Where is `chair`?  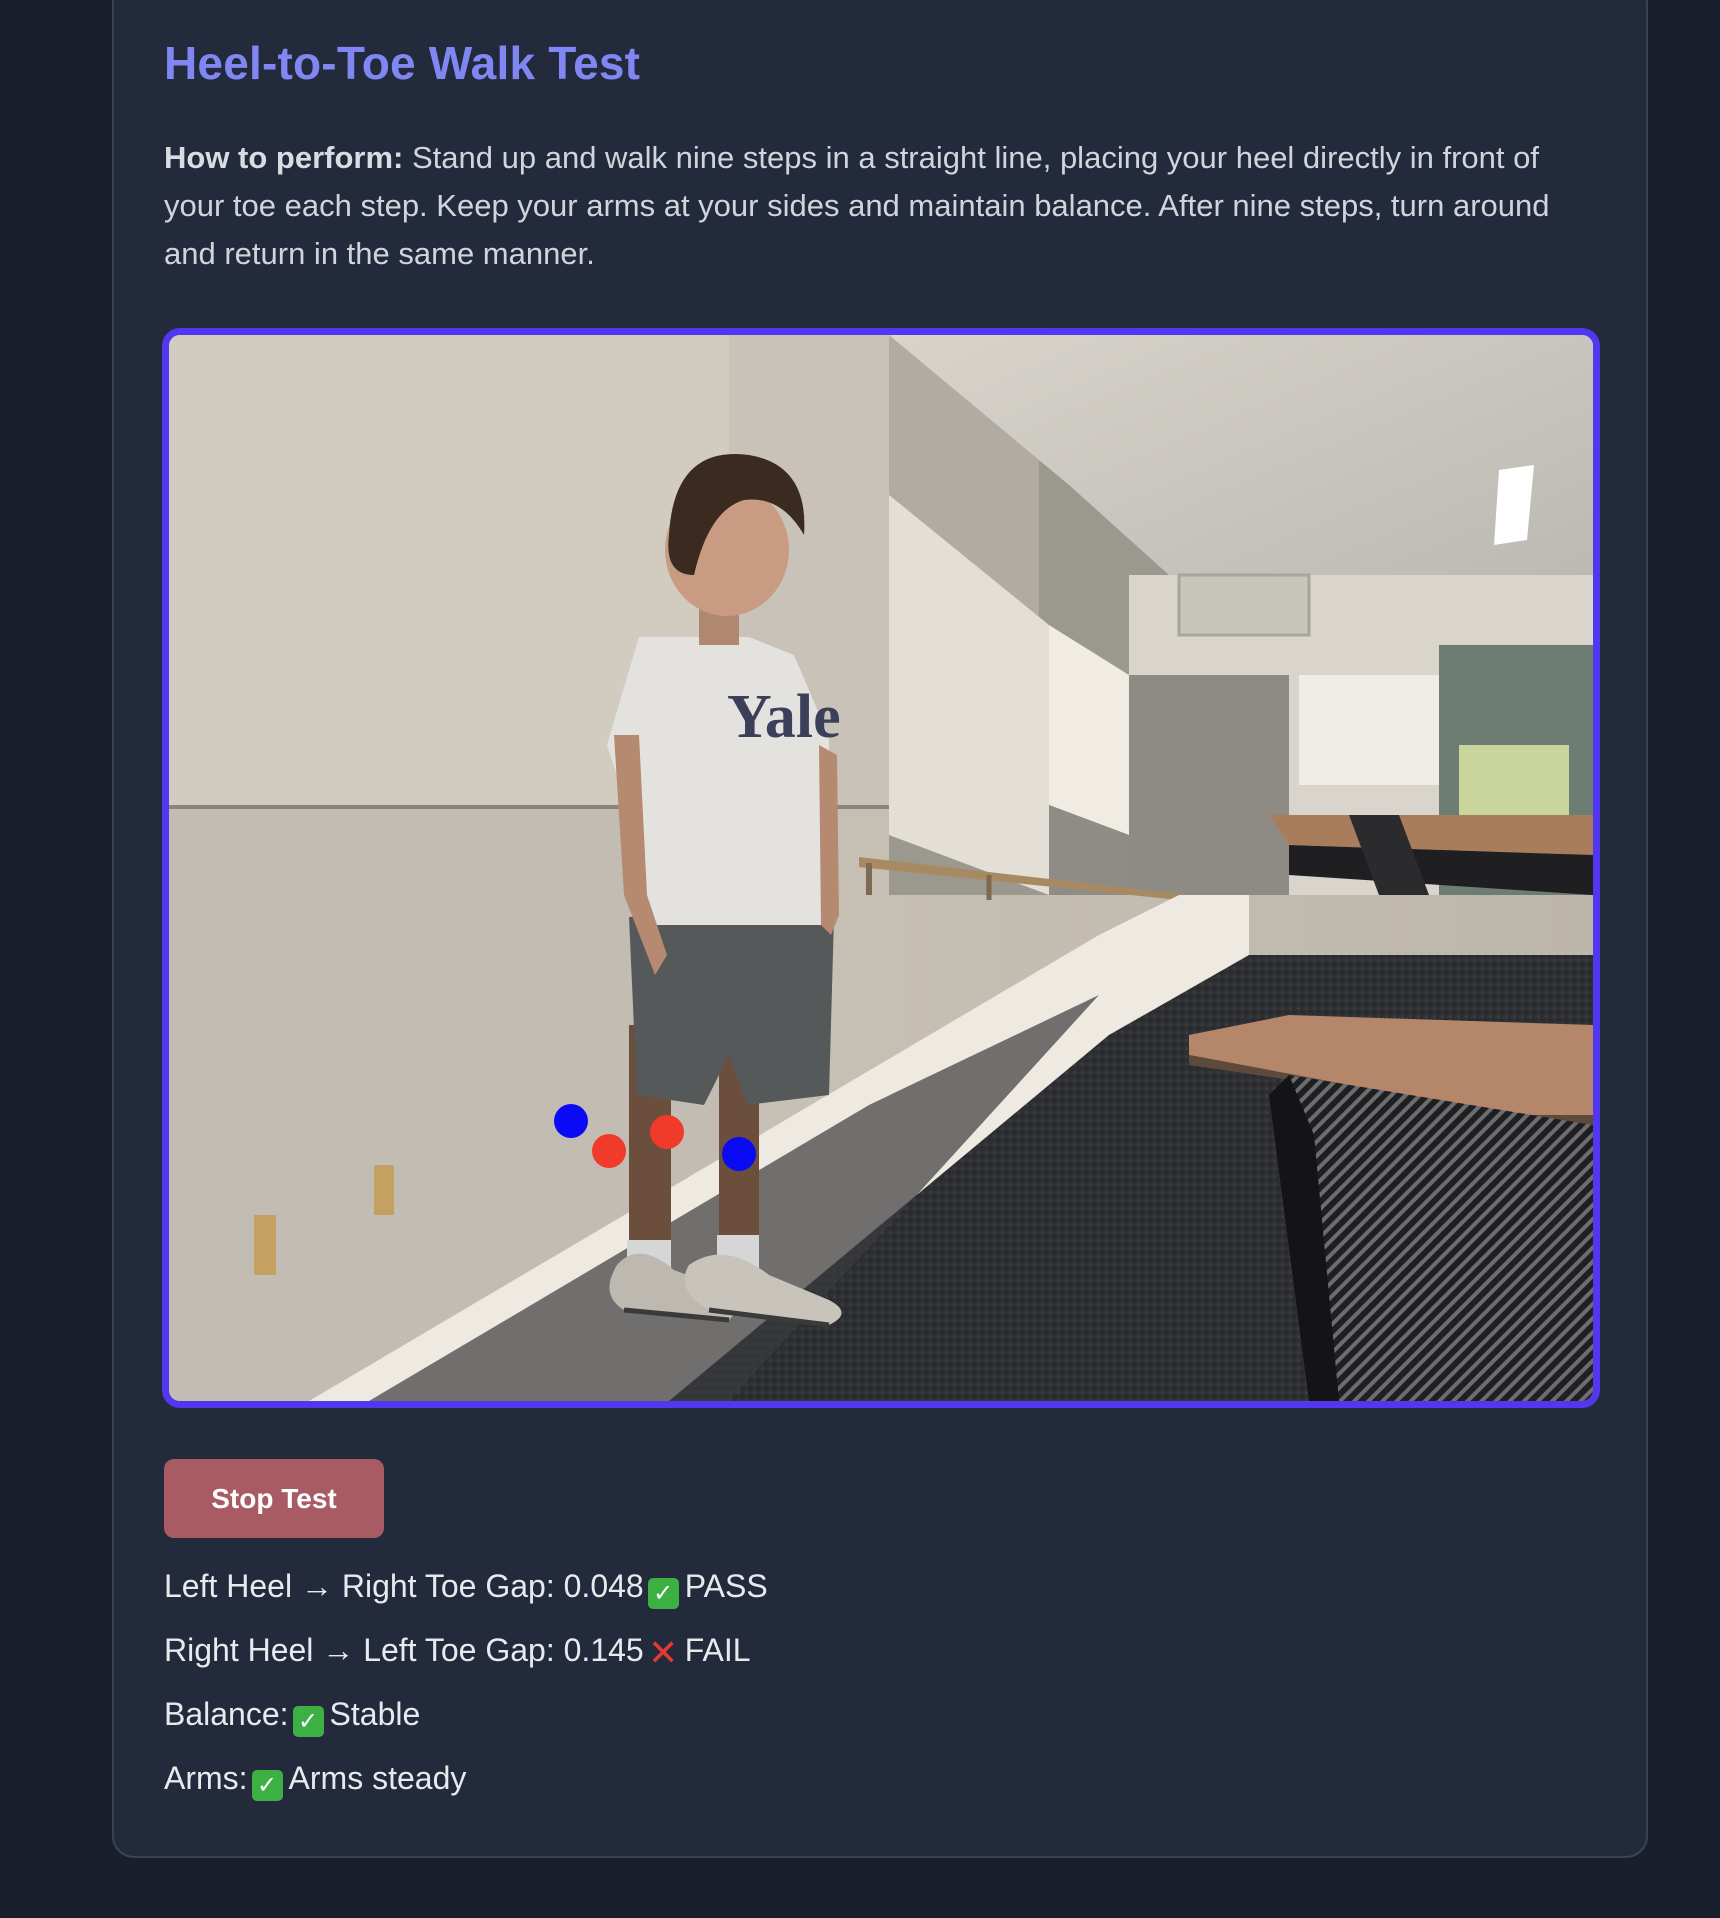 chair is located at coordinates (1441, 1238).